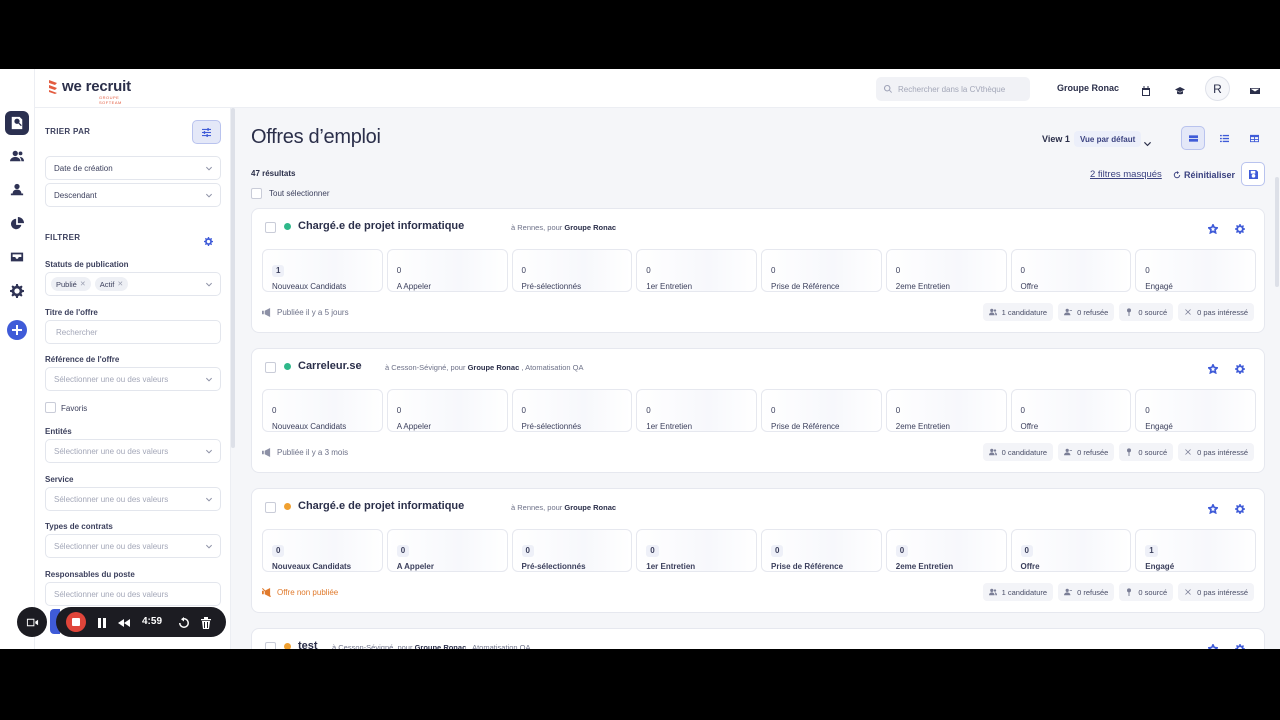 Image resolution: width=1280 pixels, height=720 pixels. I want to click on filter-settings-button, so click(208, 239).